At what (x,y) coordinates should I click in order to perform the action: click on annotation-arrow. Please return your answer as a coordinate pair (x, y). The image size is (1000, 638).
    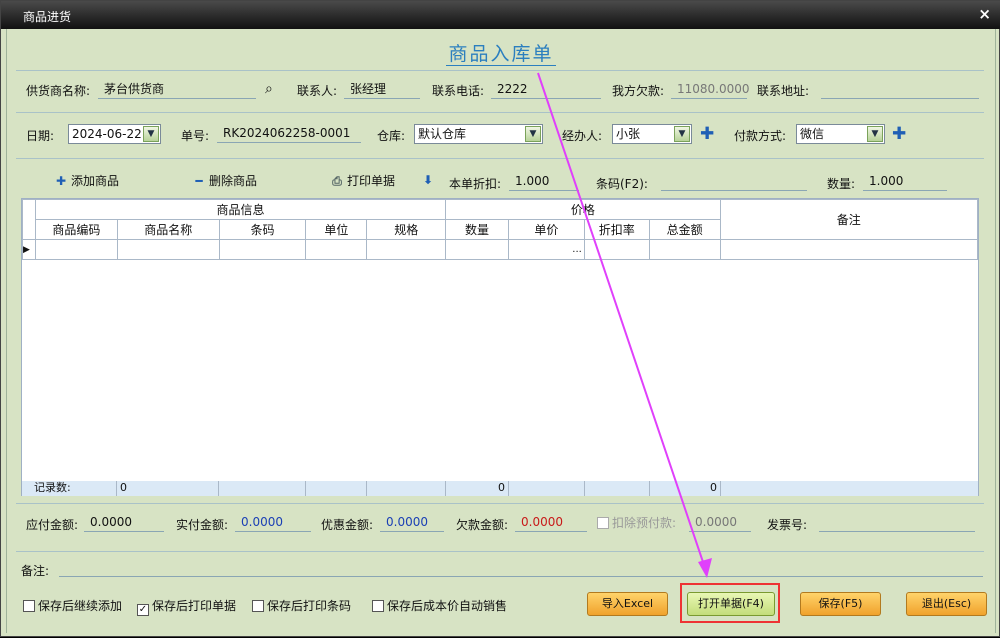
    Looking at the image, I should click on (624, 325).